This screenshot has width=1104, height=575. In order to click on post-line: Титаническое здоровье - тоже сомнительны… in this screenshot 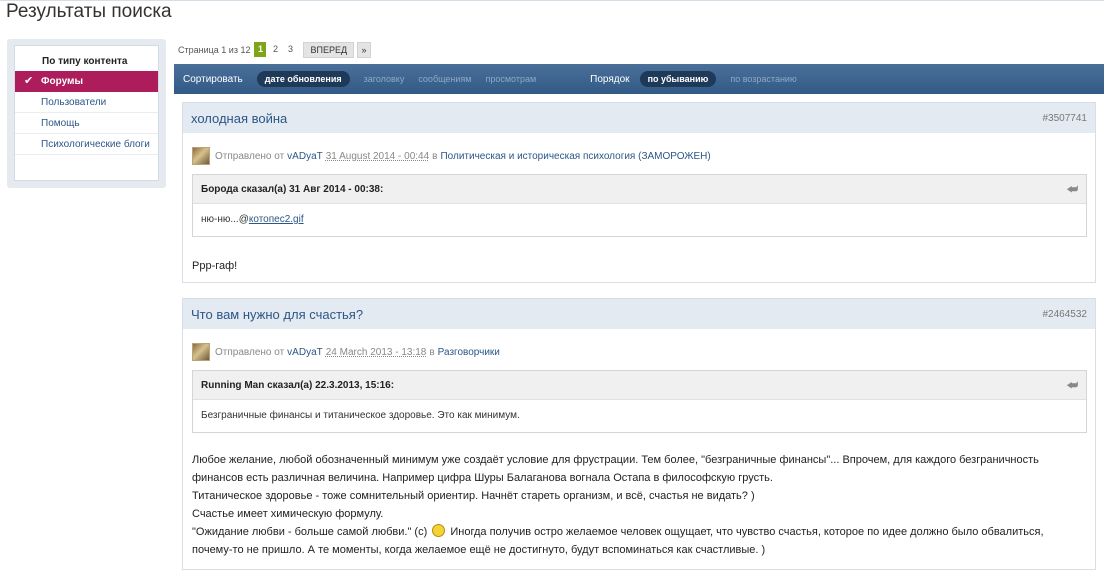, I will do `click(473, 496)`.